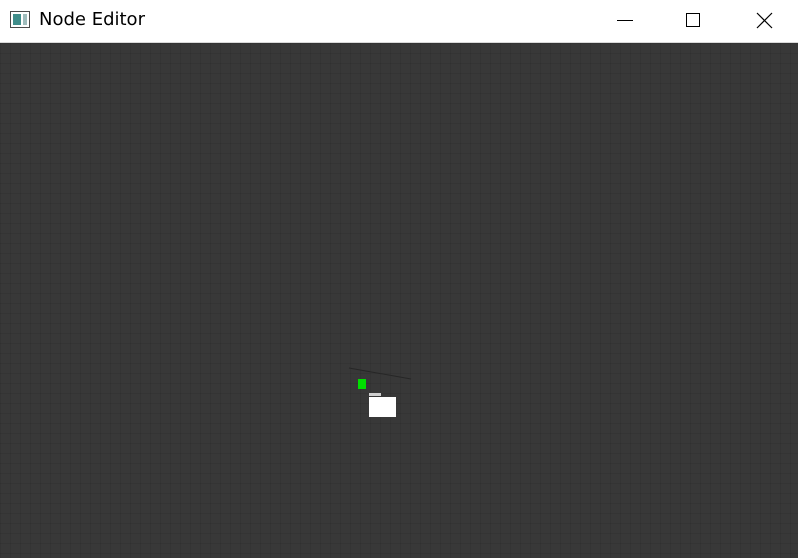 The width and height of the screenshot is (798, 558). I want to click on close-button, so click(764, 21).